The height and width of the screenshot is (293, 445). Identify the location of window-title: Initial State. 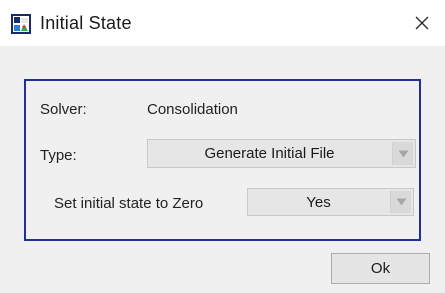
(86, 23).